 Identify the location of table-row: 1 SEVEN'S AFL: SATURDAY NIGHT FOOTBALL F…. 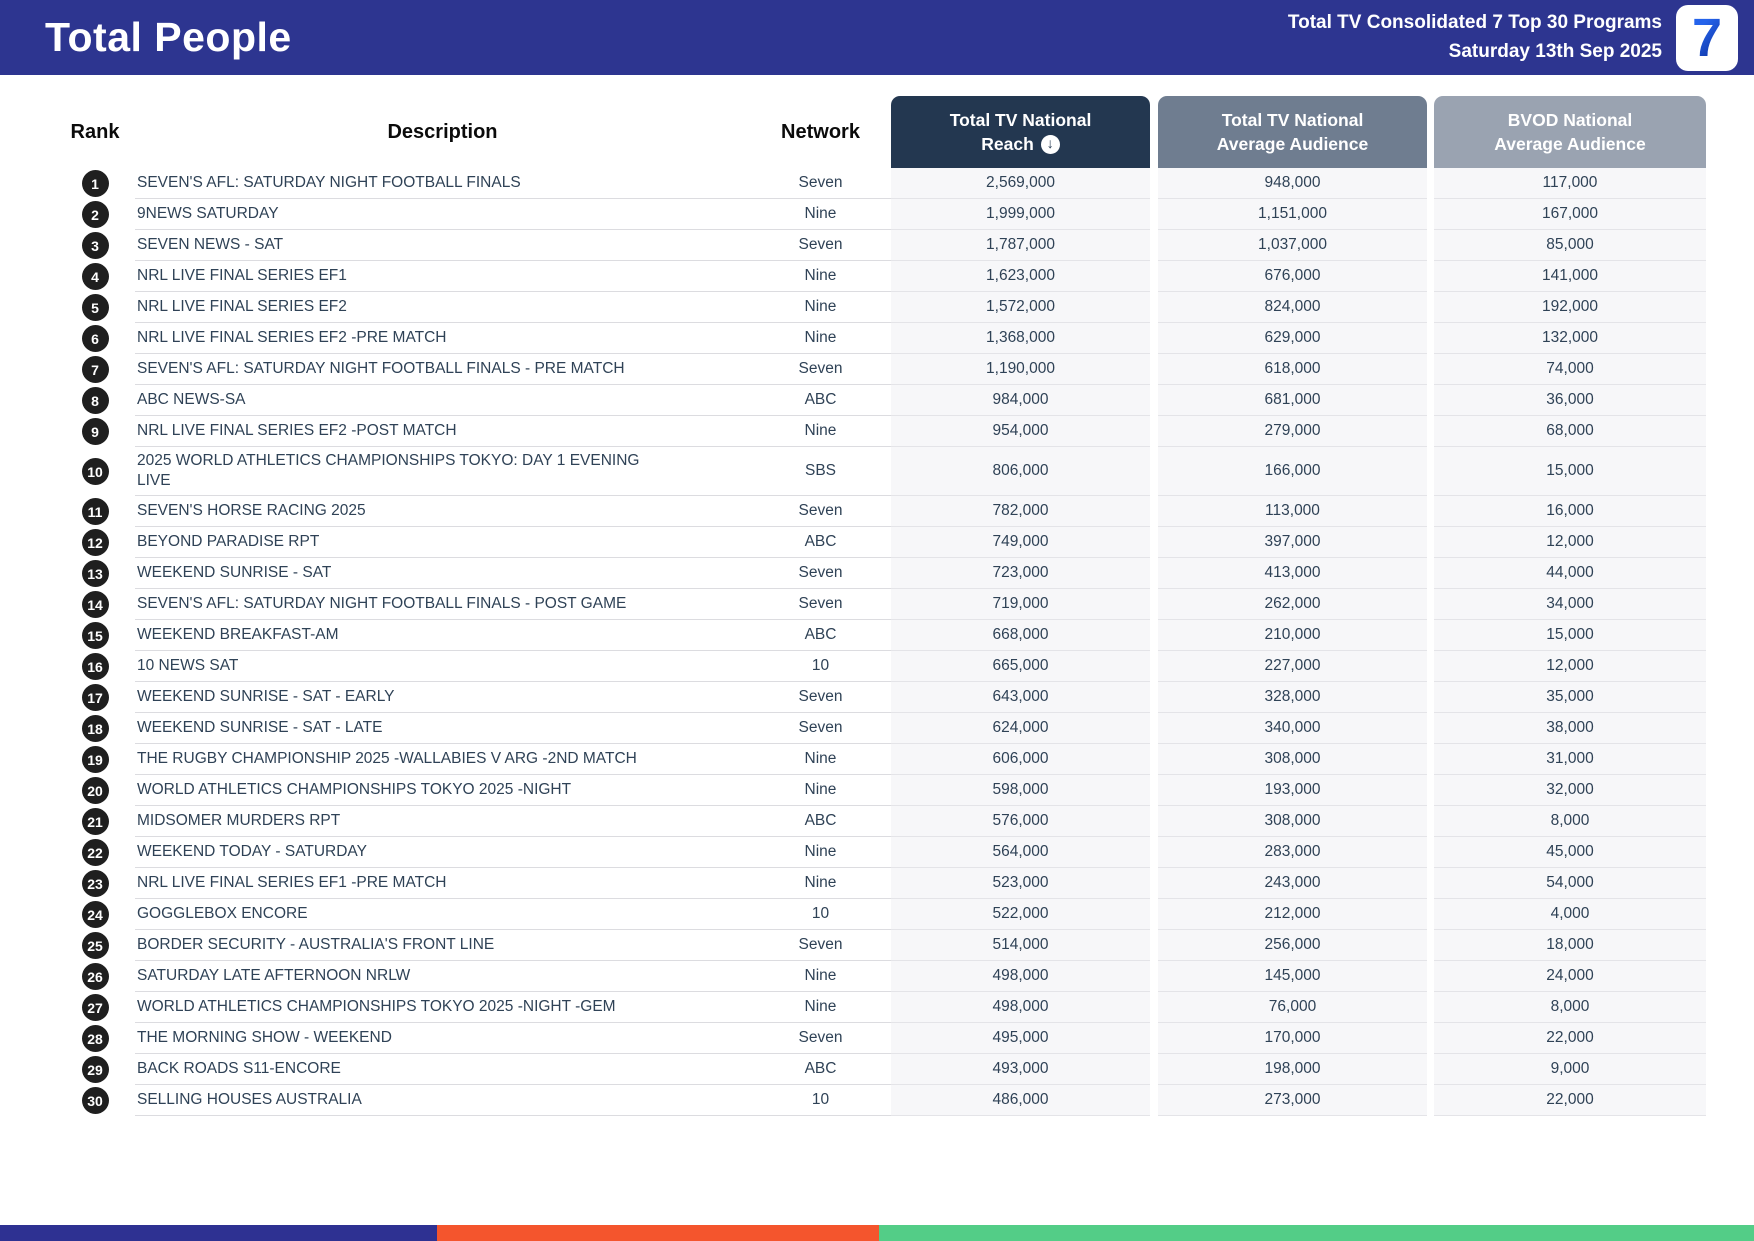
(880, 183).